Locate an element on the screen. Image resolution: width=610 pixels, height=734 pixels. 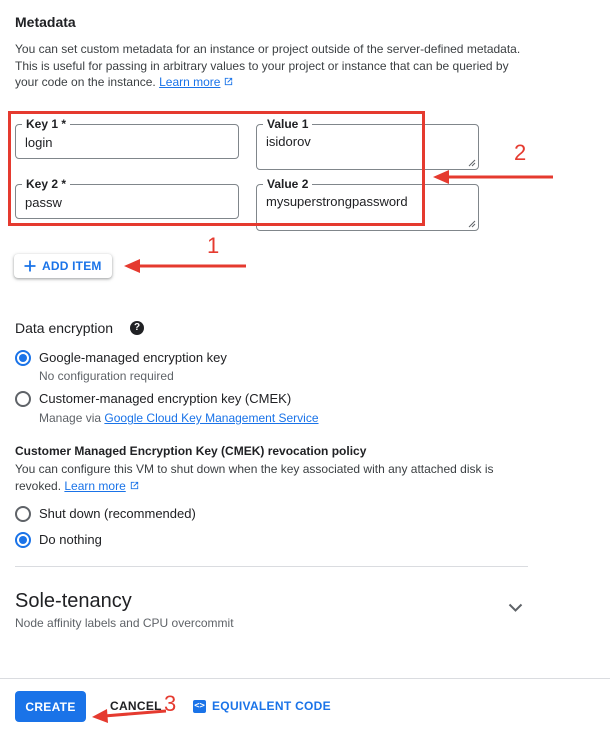
arrow-3-head is located at coordinates (100, 716).